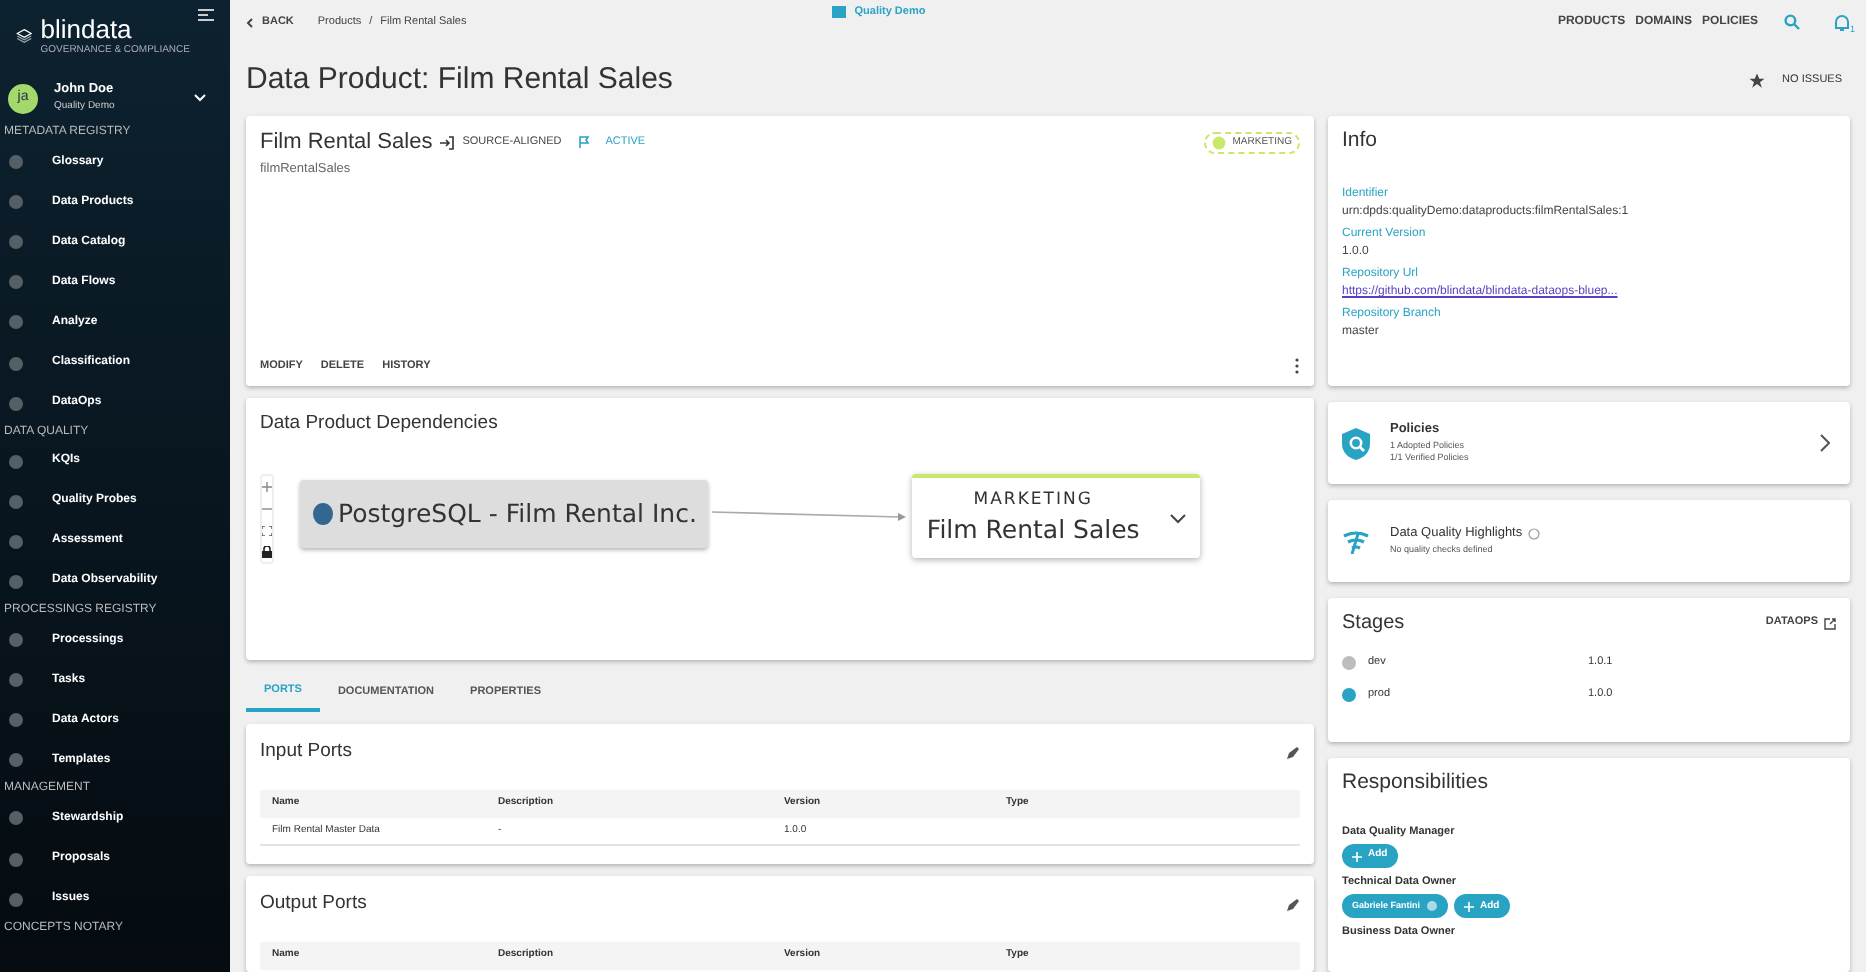 This screenshot has height=972, width=1866. What do you see at coordinates (504, 514) in the screenshot?
I see `source-node: PostgreSQL - Film Rental Inc.` at bounding box center [504, 514].